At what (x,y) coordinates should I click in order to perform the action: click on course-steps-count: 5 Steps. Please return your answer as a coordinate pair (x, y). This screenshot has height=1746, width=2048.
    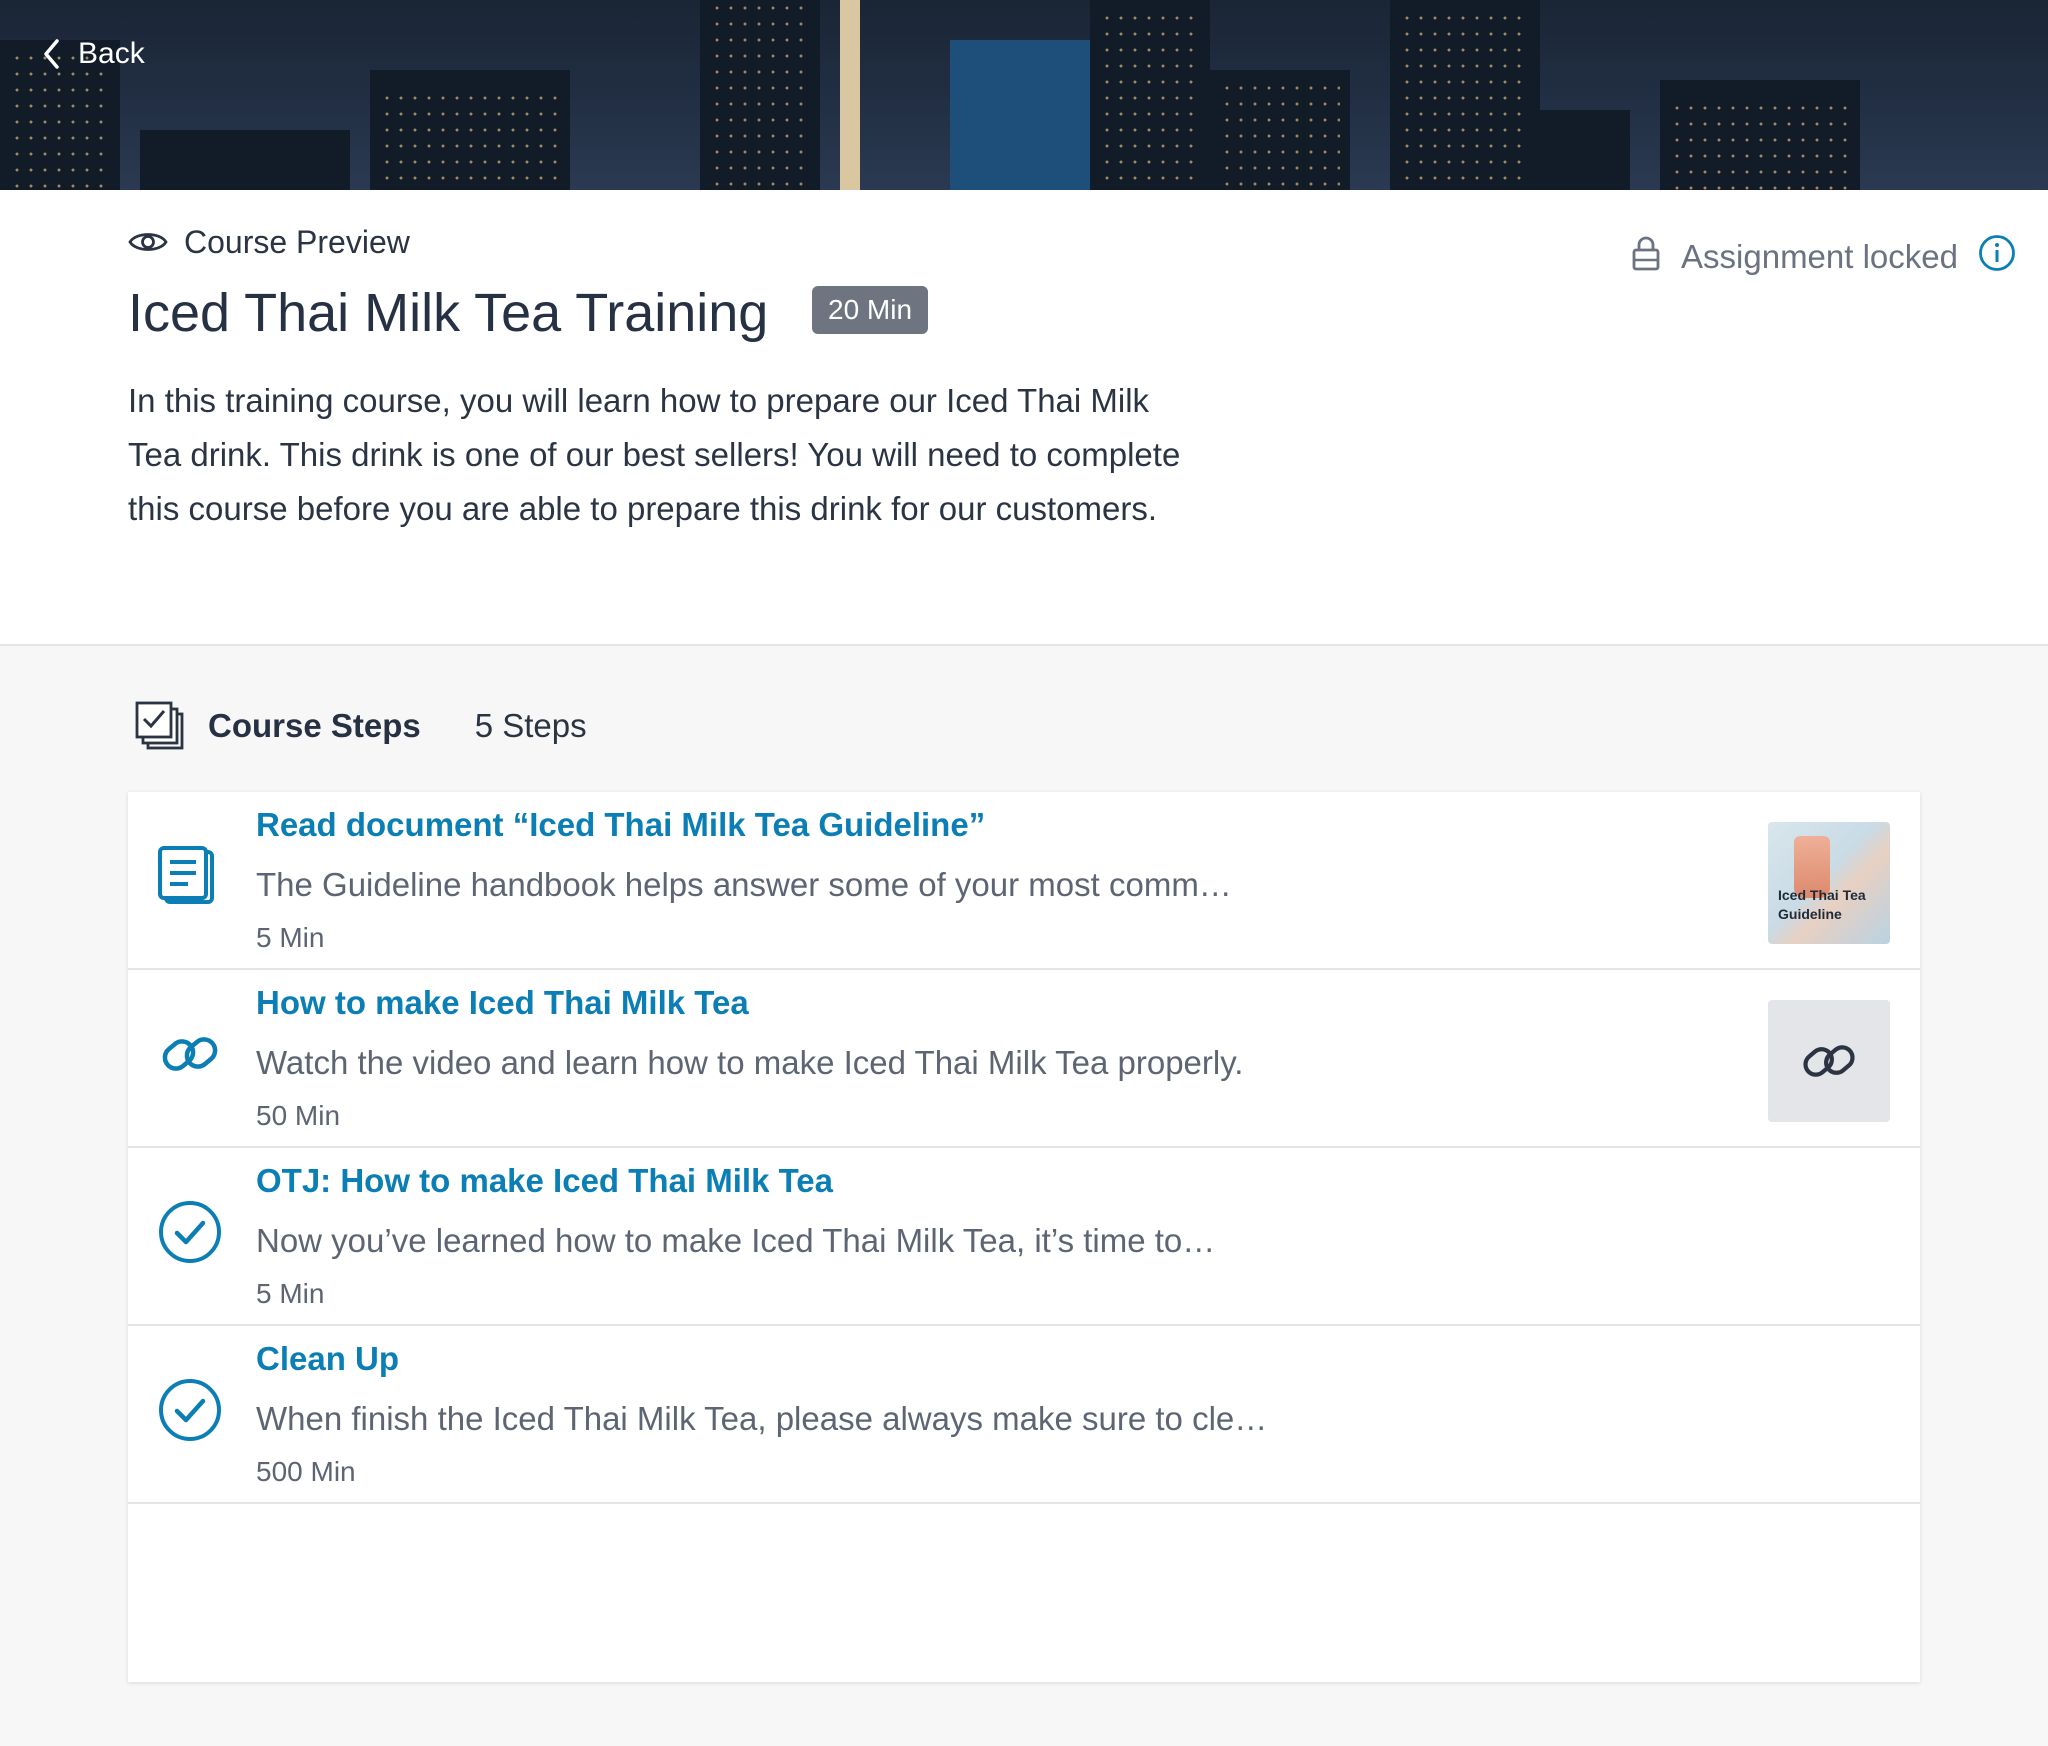
    Looking at the image, I should click on (530, 725).